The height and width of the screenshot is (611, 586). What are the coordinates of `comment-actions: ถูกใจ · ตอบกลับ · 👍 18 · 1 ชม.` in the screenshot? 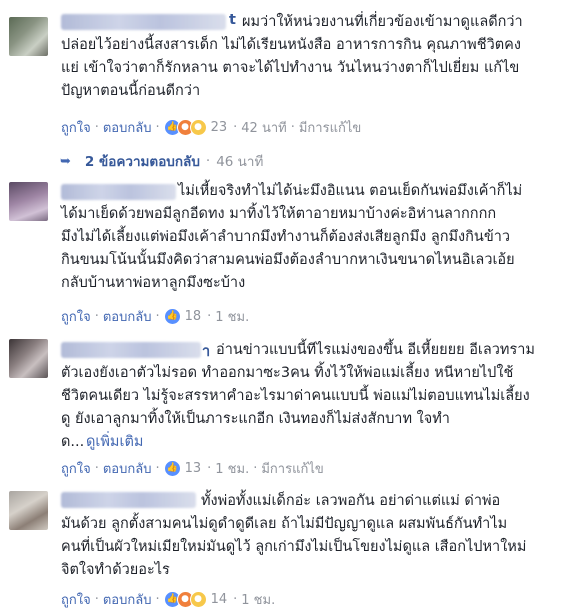 It's located at (155, 316).